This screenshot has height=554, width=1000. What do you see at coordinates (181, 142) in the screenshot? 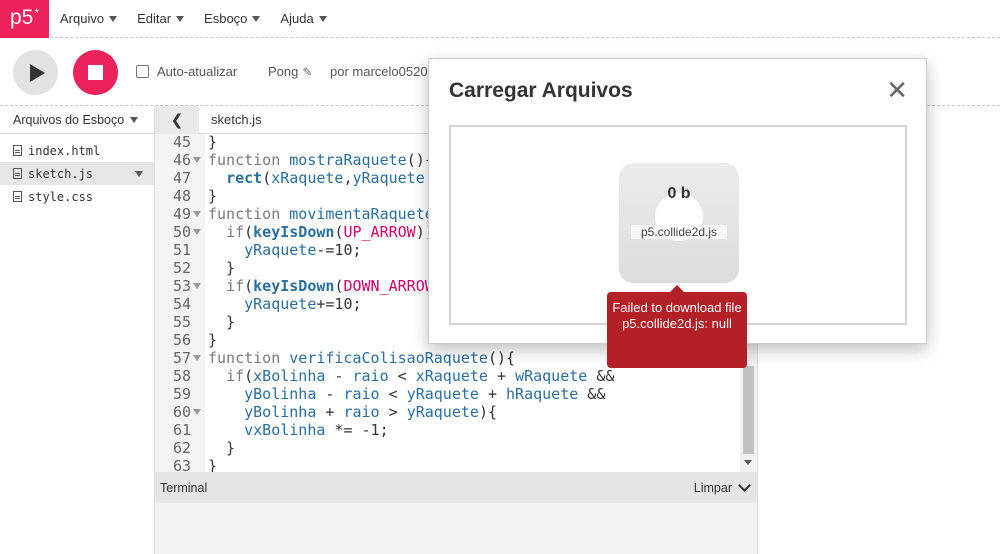
I see `line-number: 45` at bounding box center [181, 142].